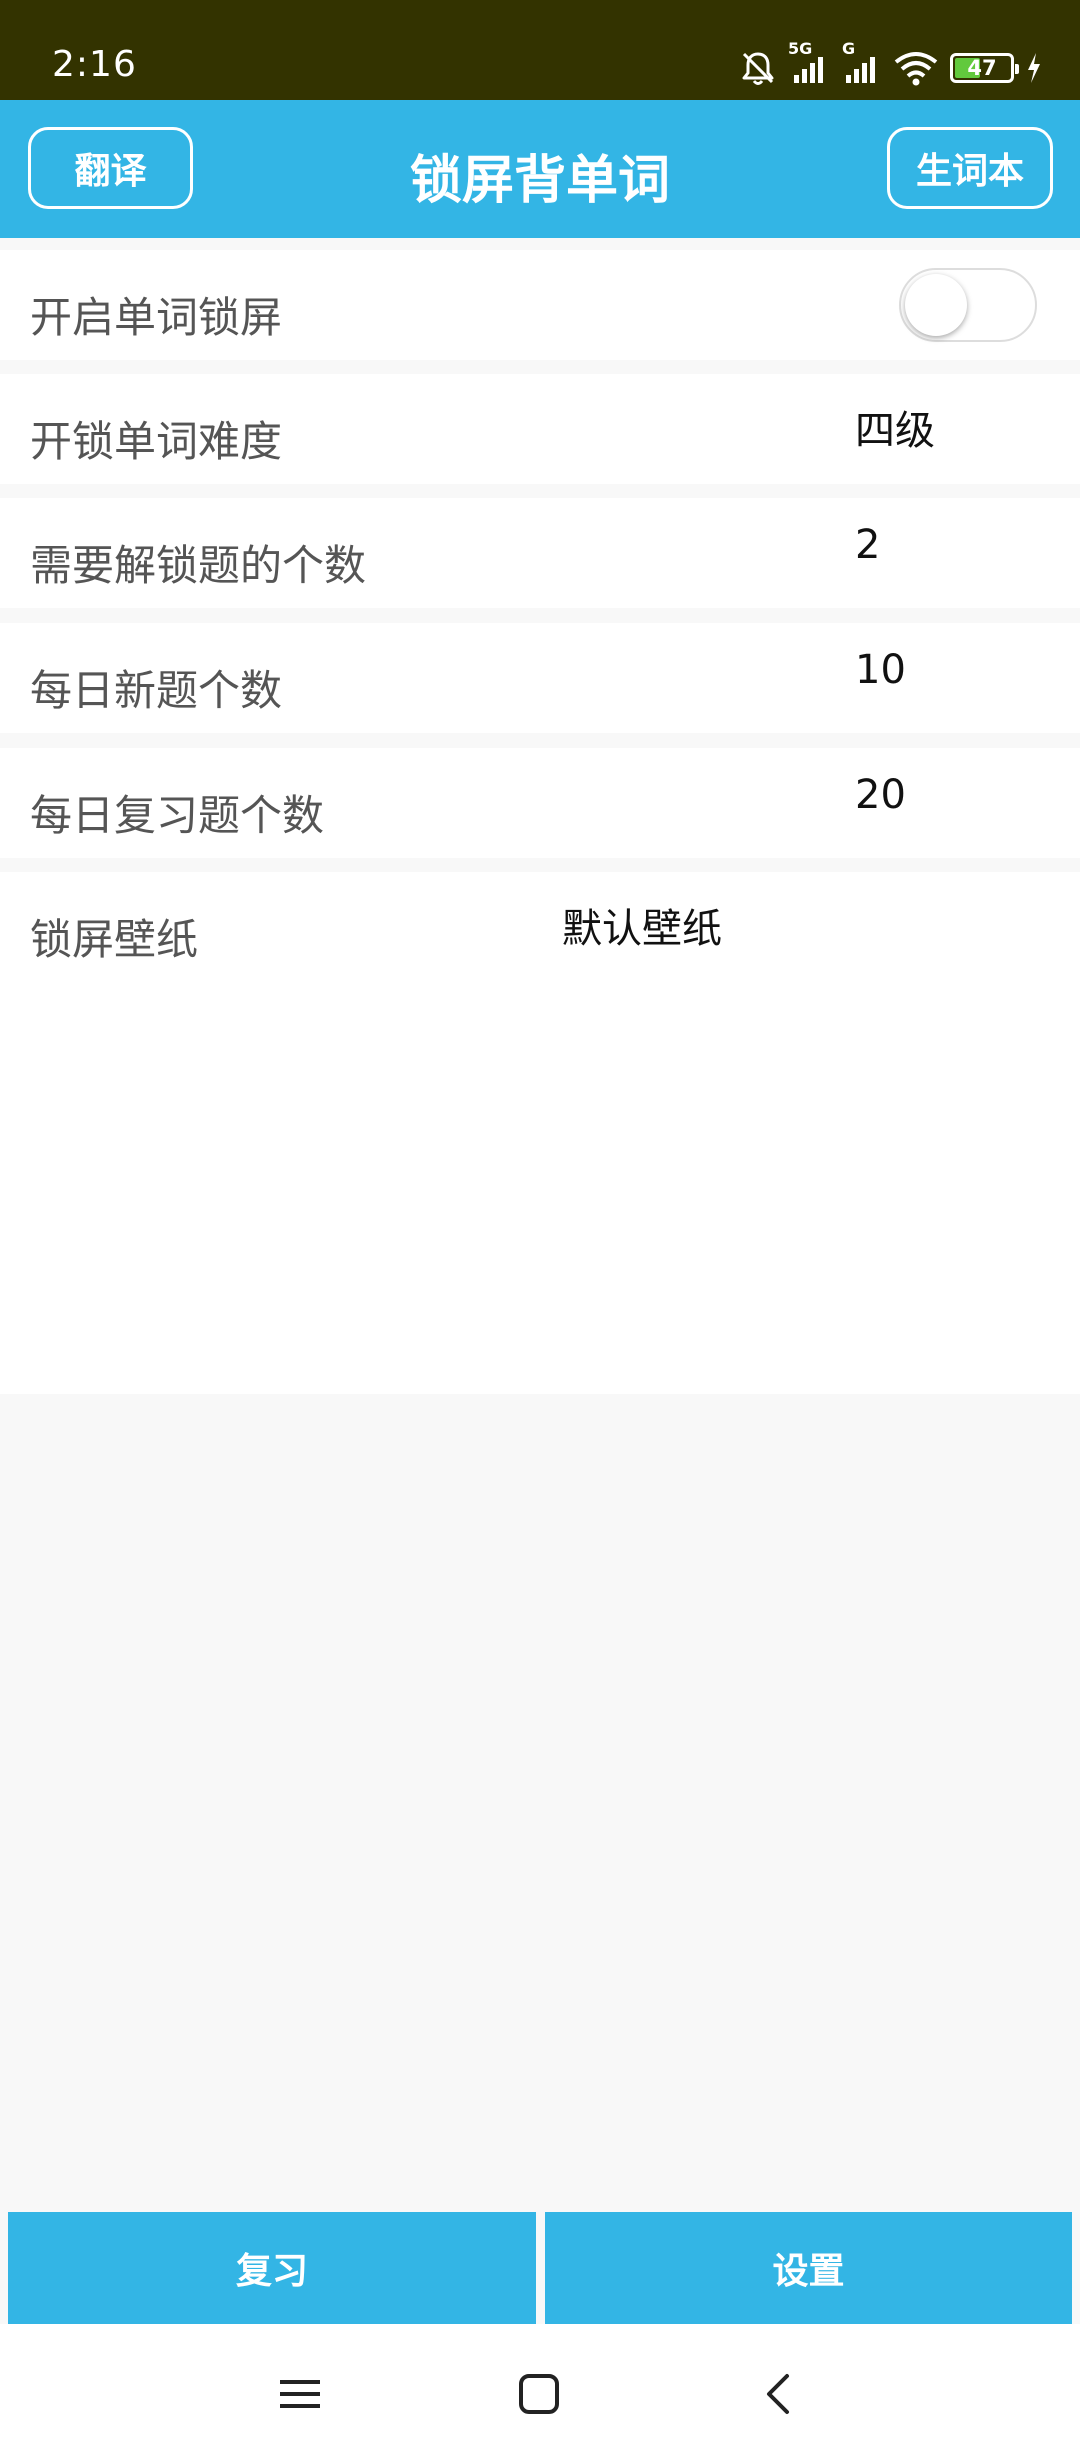  What do you see at coordinates (540, 50) in the screenshot?
I see `status-bar: 2:16 5G G 47` at bounding box center [540, 50].